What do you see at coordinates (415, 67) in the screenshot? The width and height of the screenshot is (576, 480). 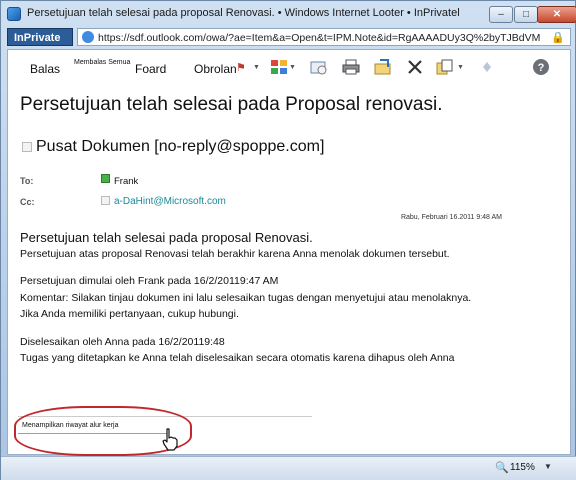 I see `delete-icon` at bounding box center [415, 67].